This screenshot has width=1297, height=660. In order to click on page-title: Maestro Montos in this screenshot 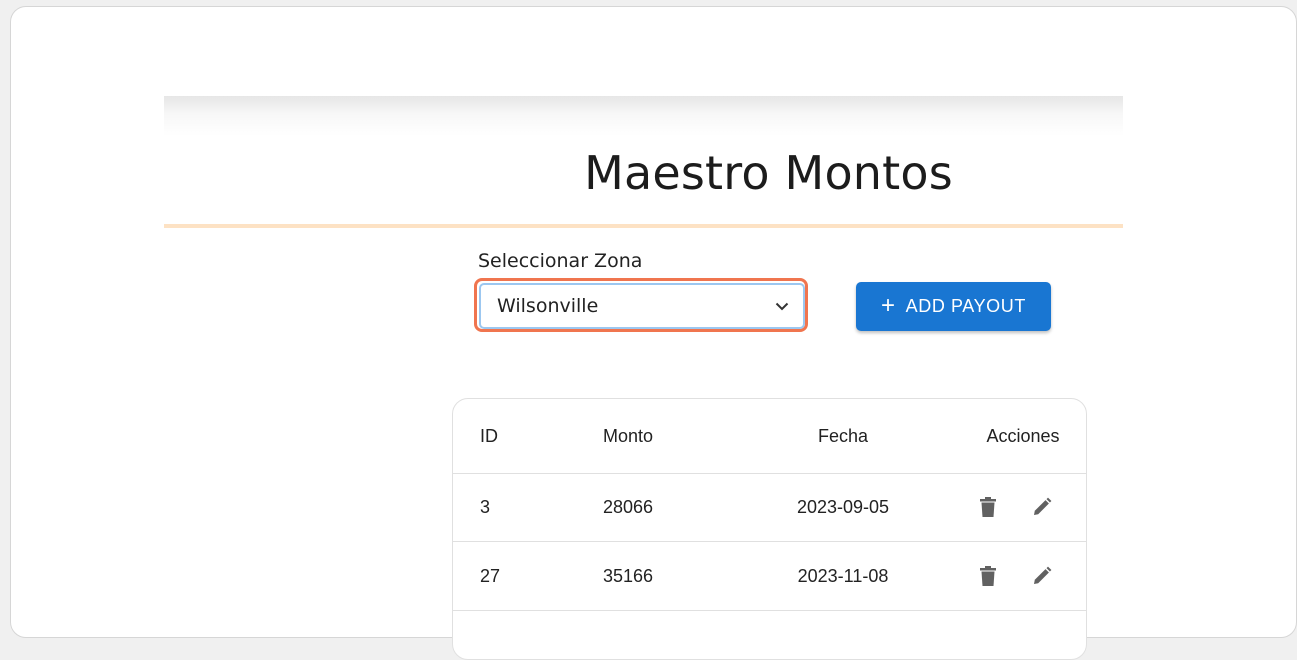, I will do `click(768, 173)`.